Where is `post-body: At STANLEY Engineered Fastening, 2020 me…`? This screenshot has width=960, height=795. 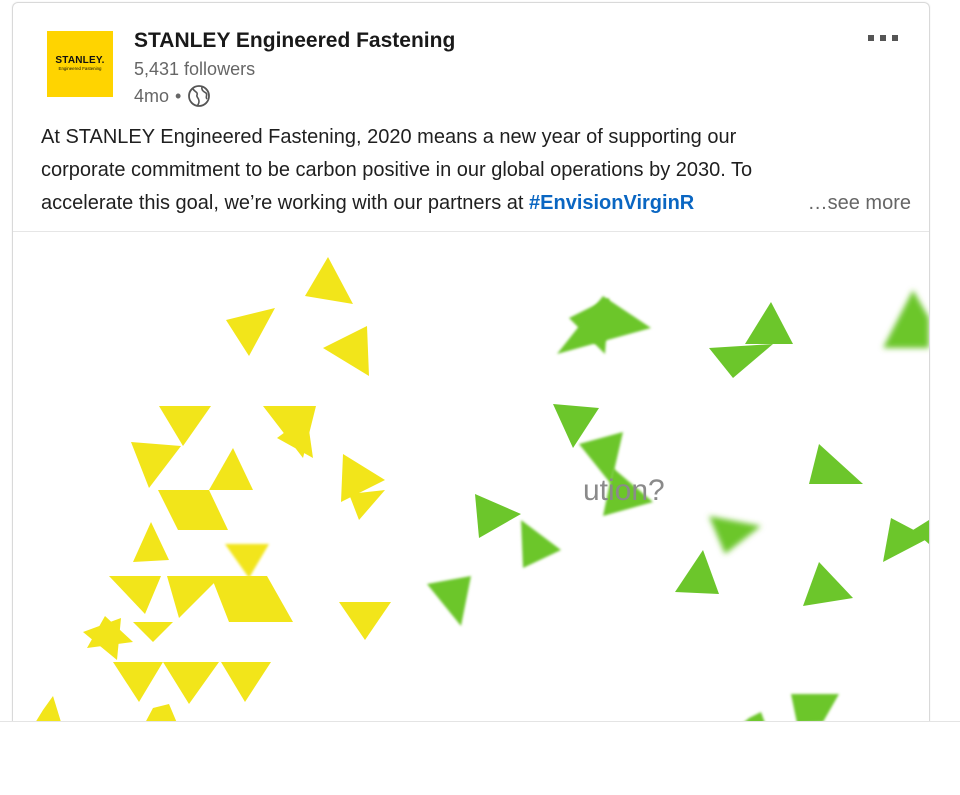 post-body: At STANLEY Engineered Fastening, 2020 me… is located at coordinates (476, 170).